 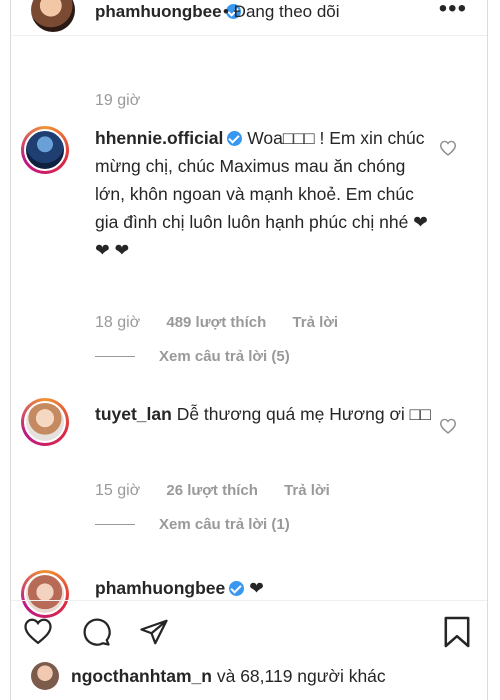 What do you see at coordinates (45, 676) in the screenshot?
I see `liker-avatar` at bounding box center [45, 676].